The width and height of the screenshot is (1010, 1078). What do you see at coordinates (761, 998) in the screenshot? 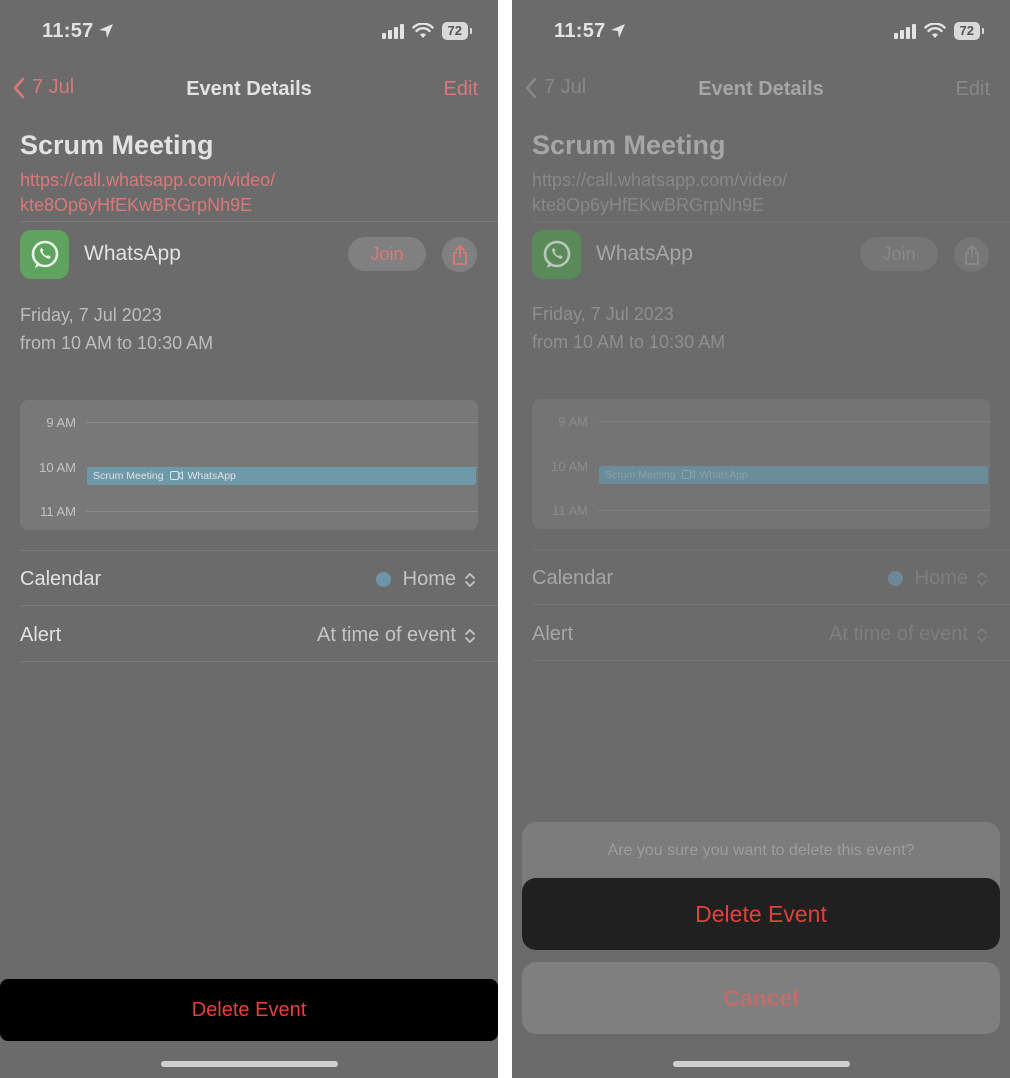
I see `cancel-button: Cancel` at bounding box center [761, 998].